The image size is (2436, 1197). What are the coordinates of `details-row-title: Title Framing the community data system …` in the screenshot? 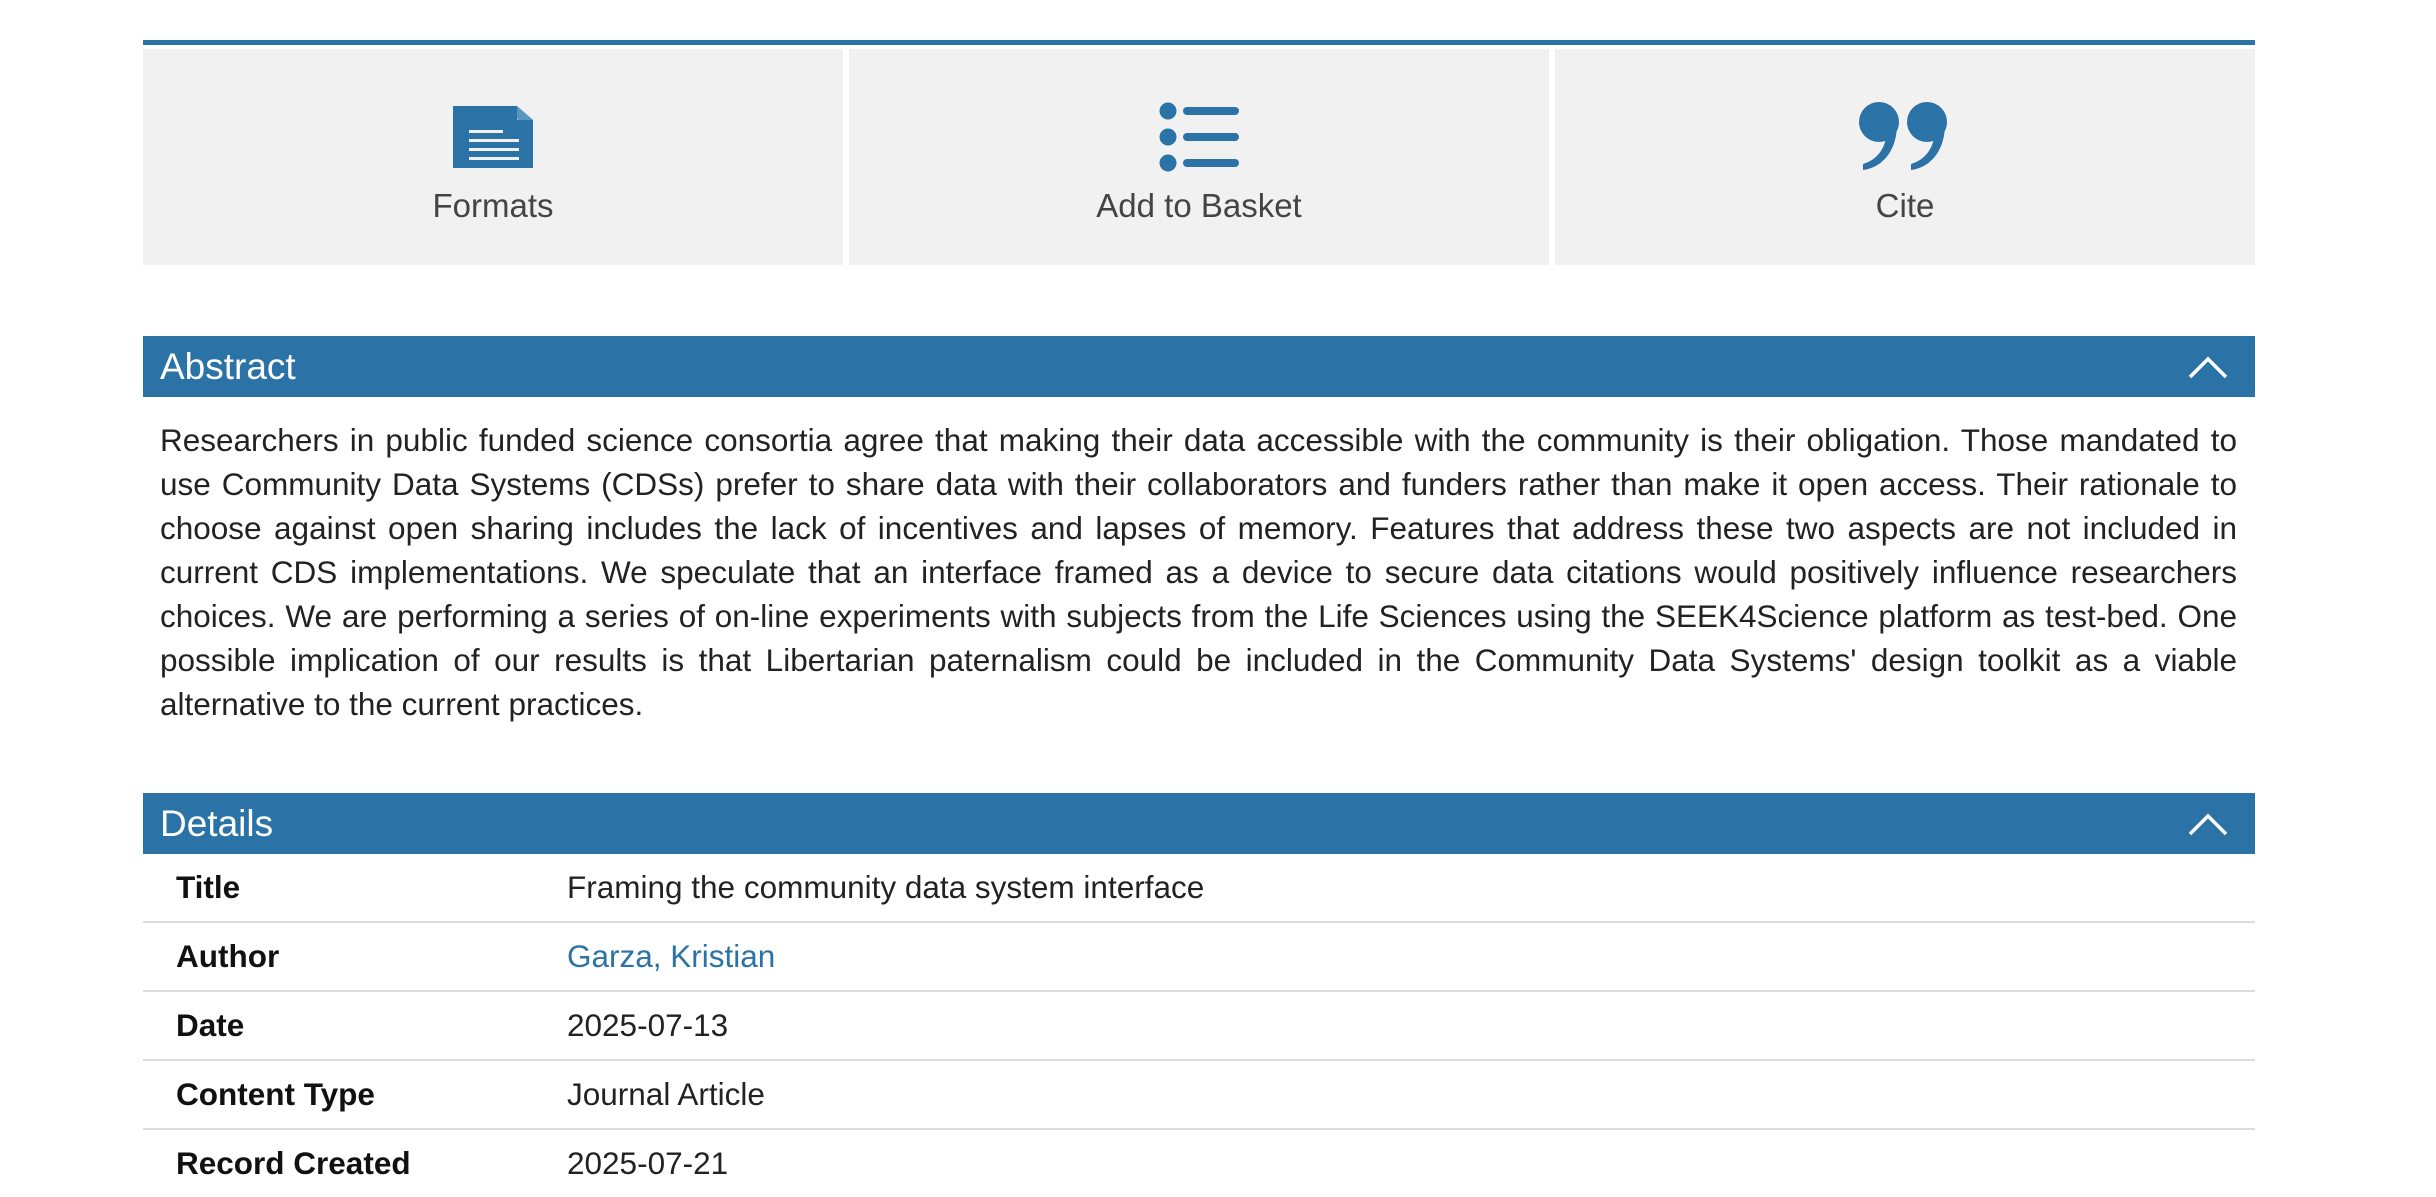 It's located at (1199, 888).